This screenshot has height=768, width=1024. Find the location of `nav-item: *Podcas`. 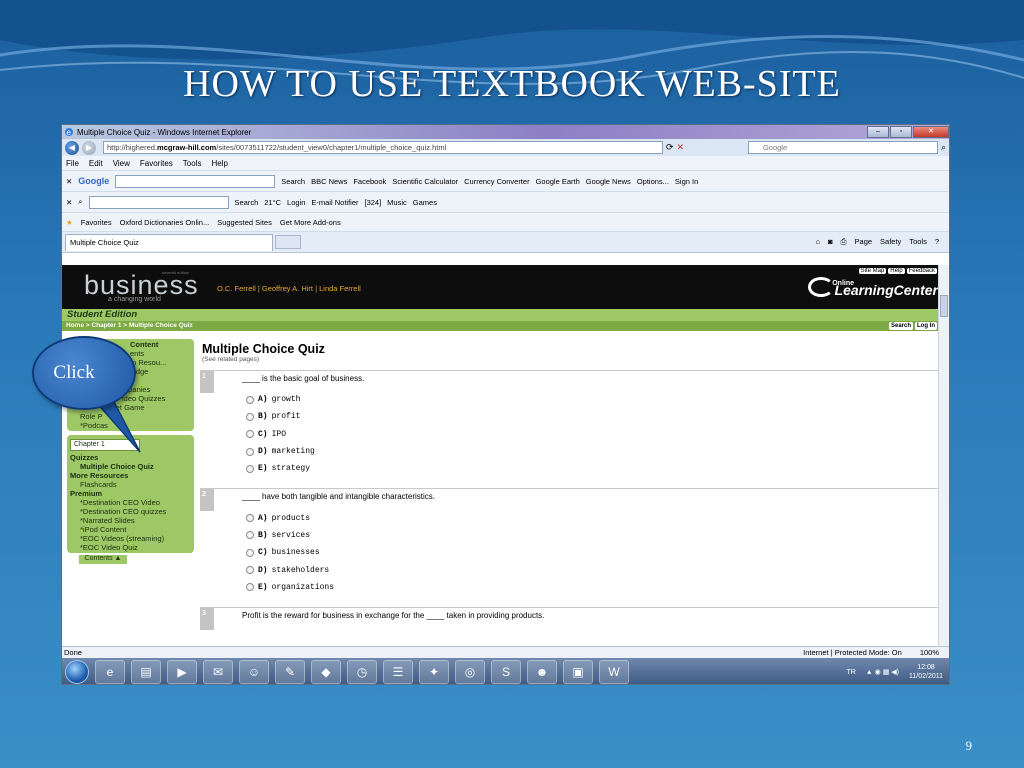

nav-item: *Podcas is located at coordinates (130, 425).